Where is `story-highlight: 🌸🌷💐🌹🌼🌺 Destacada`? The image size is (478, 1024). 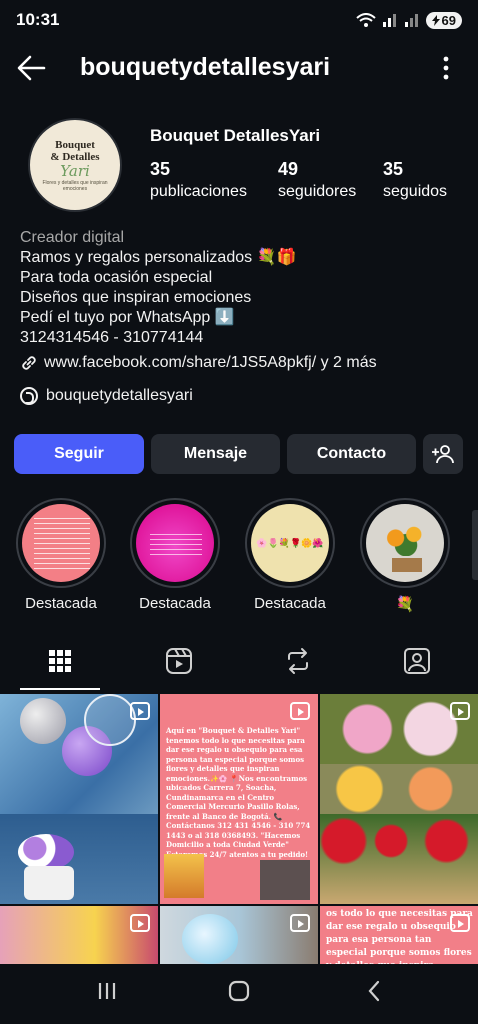 story-highlight: 🌸🌷💐🌹🌼🌺 Destacada is located at coordinates (290, 555).